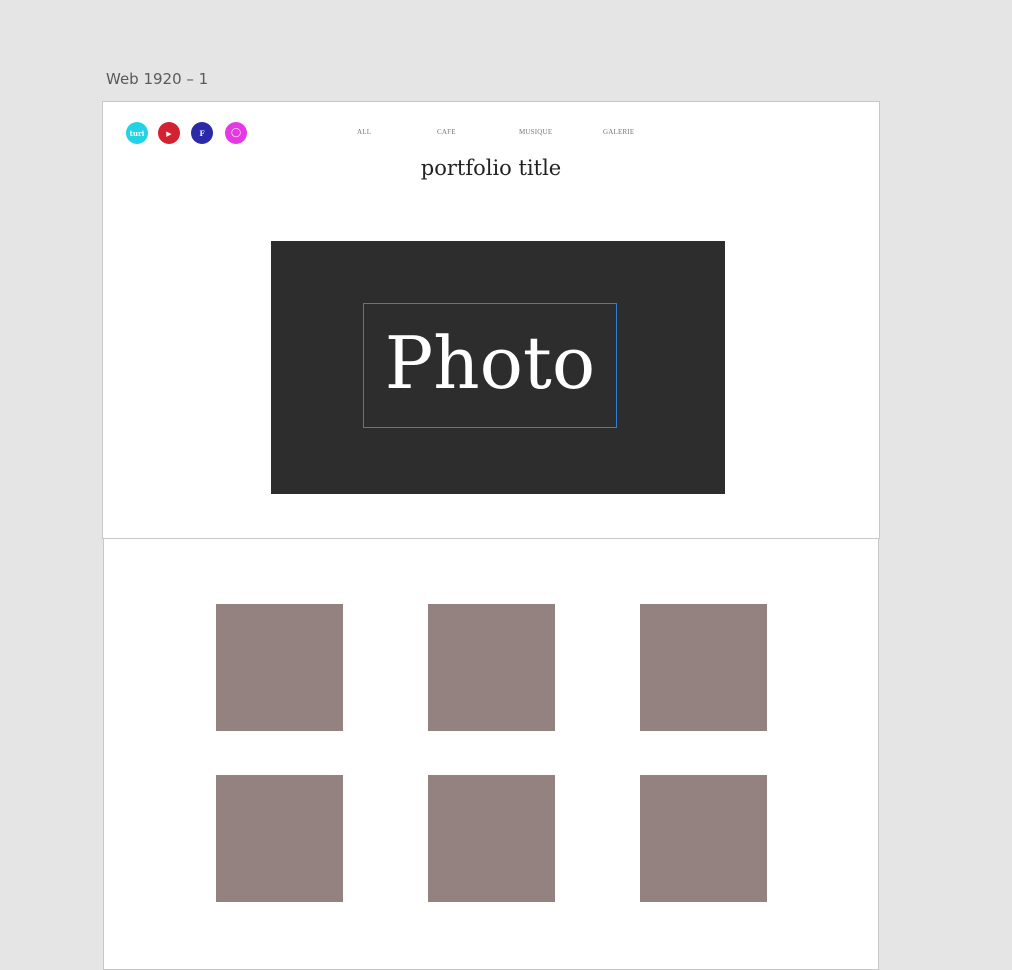  I want to click on hero-photo-block: Photo, so click(498, 367).